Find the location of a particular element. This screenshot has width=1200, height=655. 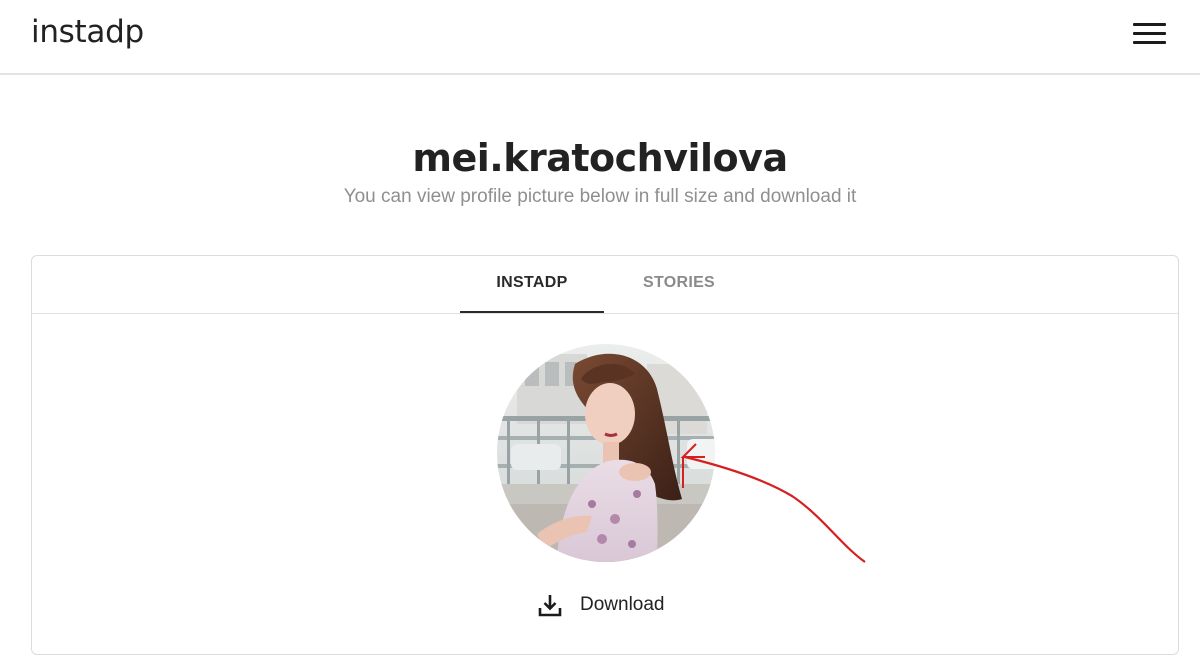

profile-picture is located at coordinates (606, 453).